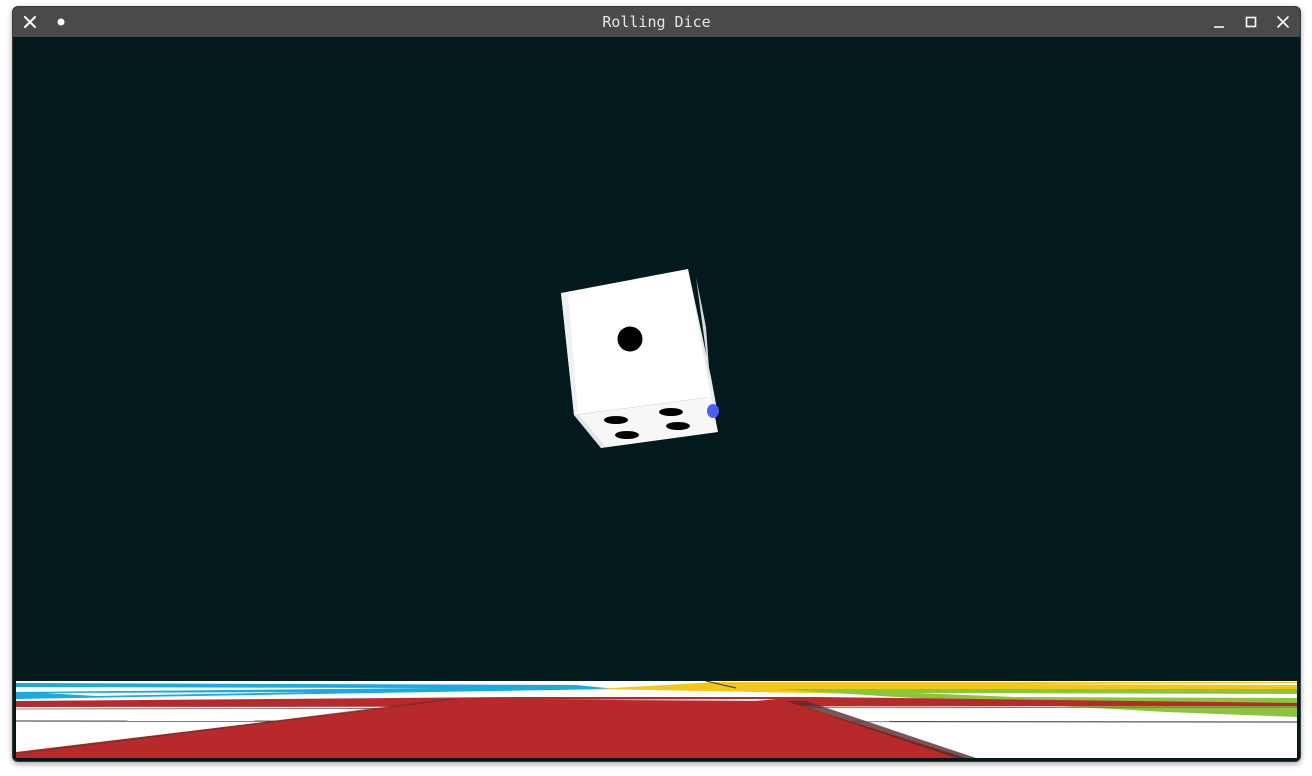 This screenshot has height=776, width=1312. What do you see at coordinates (640, 358) in the screenshot?
I see `die` at bounding box center [640, 358].